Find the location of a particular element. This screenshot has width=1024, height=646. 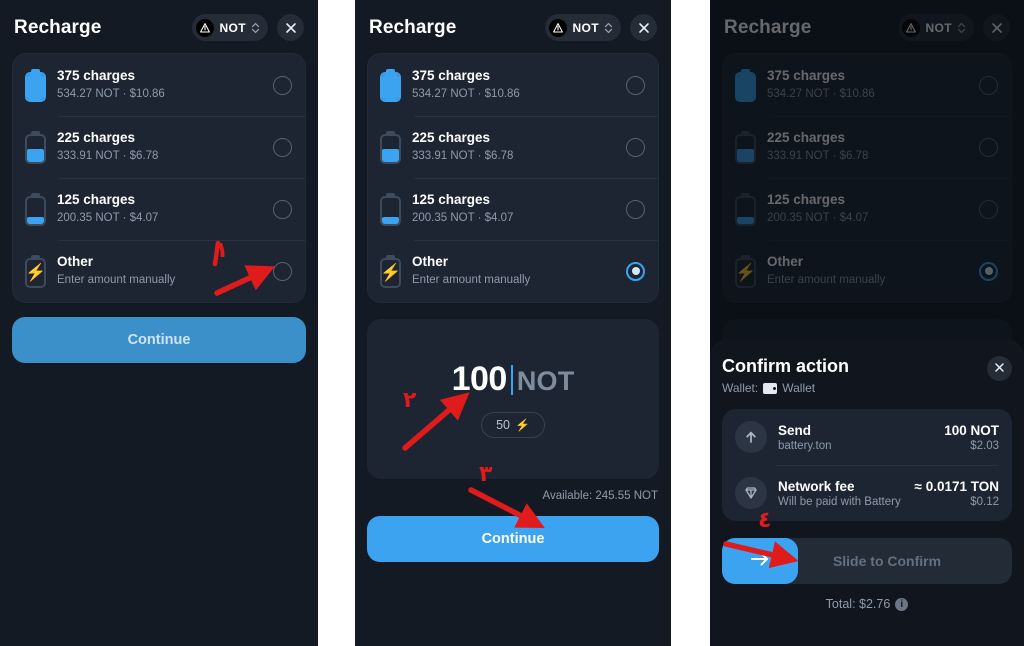

amount-line: 100 NOT is located at coordinates (513, 379).